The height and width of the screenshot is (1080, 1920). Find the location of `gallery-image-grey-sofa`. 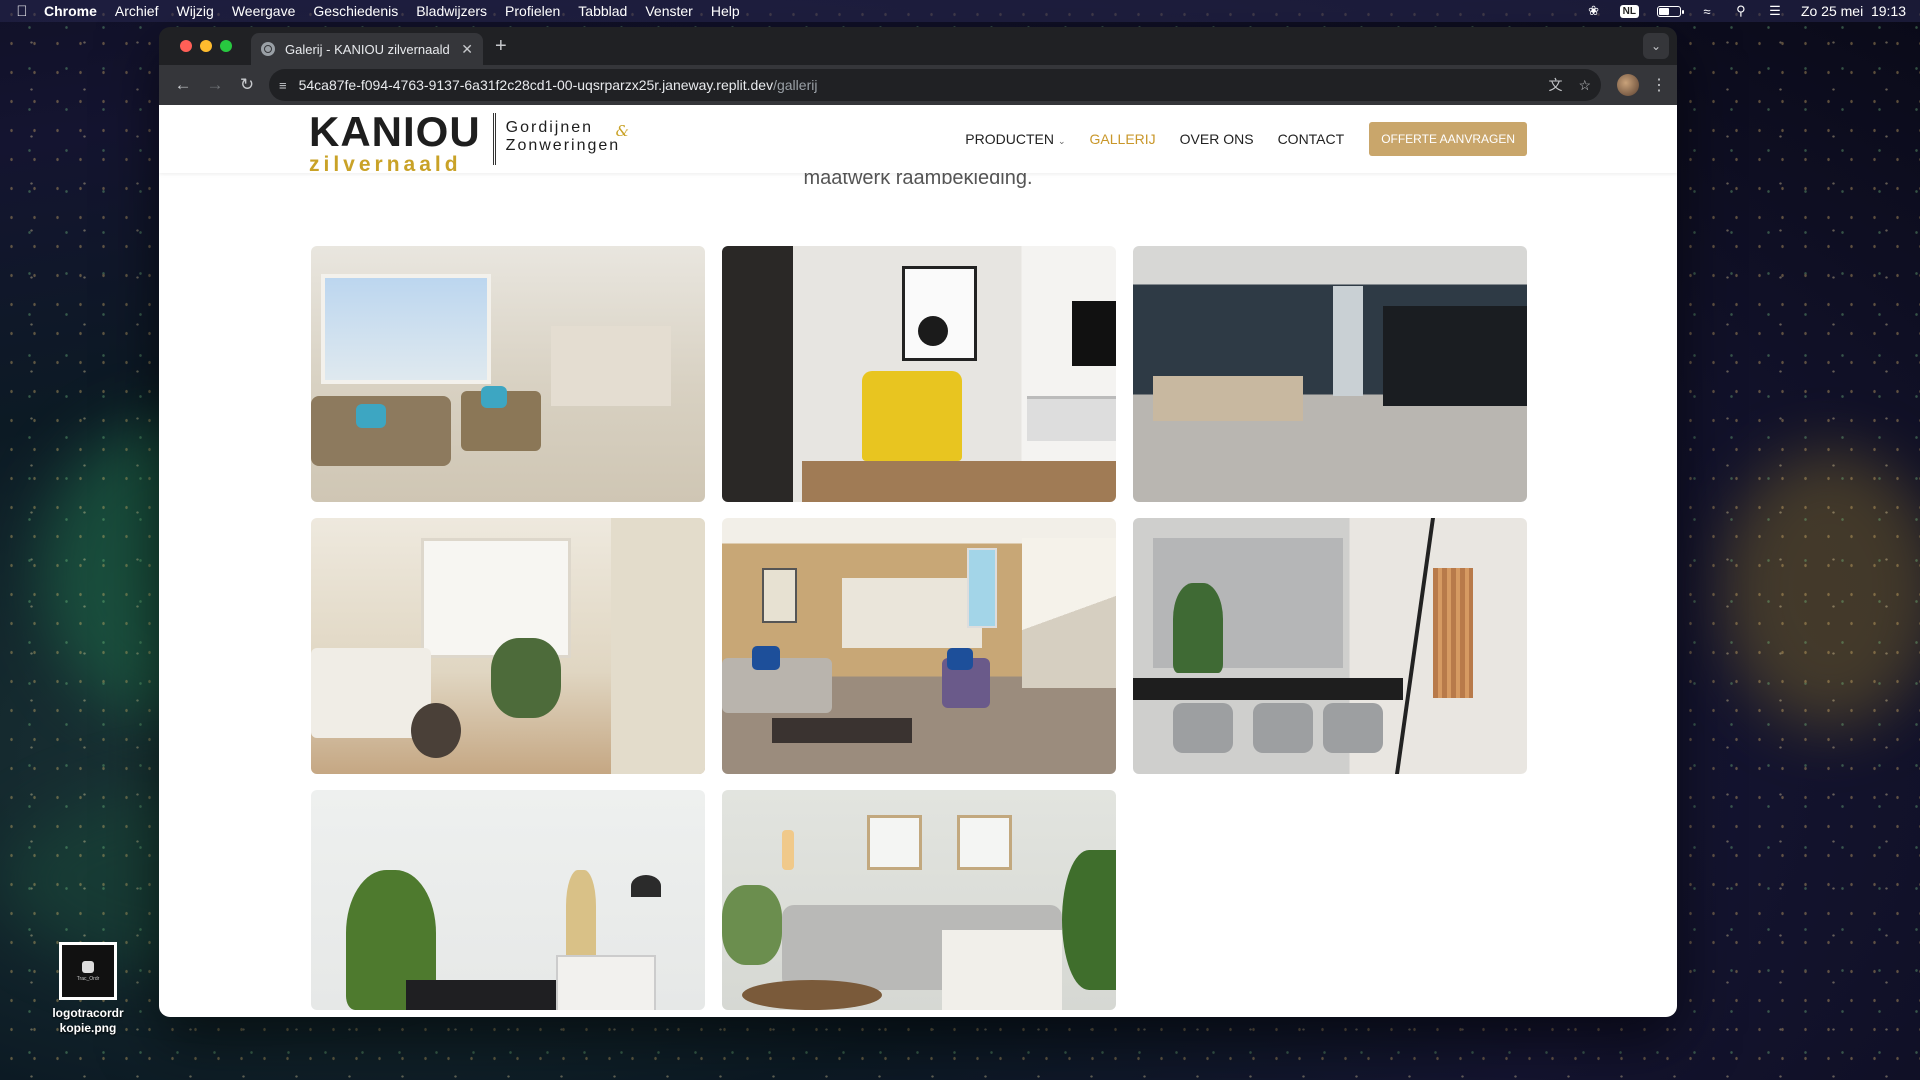

gallery-image-grey-sofa is located at coordinates (919, 900).